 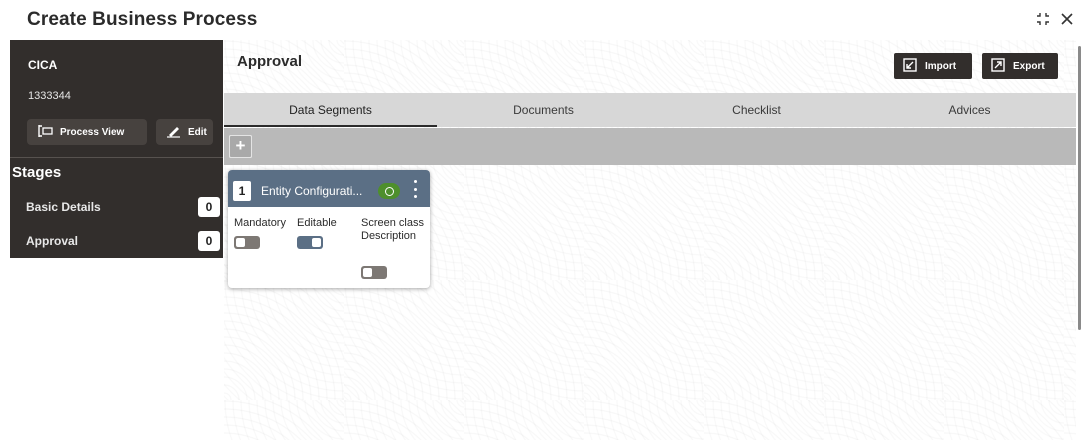 What do you see at coordinates (116, 207) in the screenshot?
I see `stage-item-basic-details: Basic Details 0` at bounding box center [116, 207].